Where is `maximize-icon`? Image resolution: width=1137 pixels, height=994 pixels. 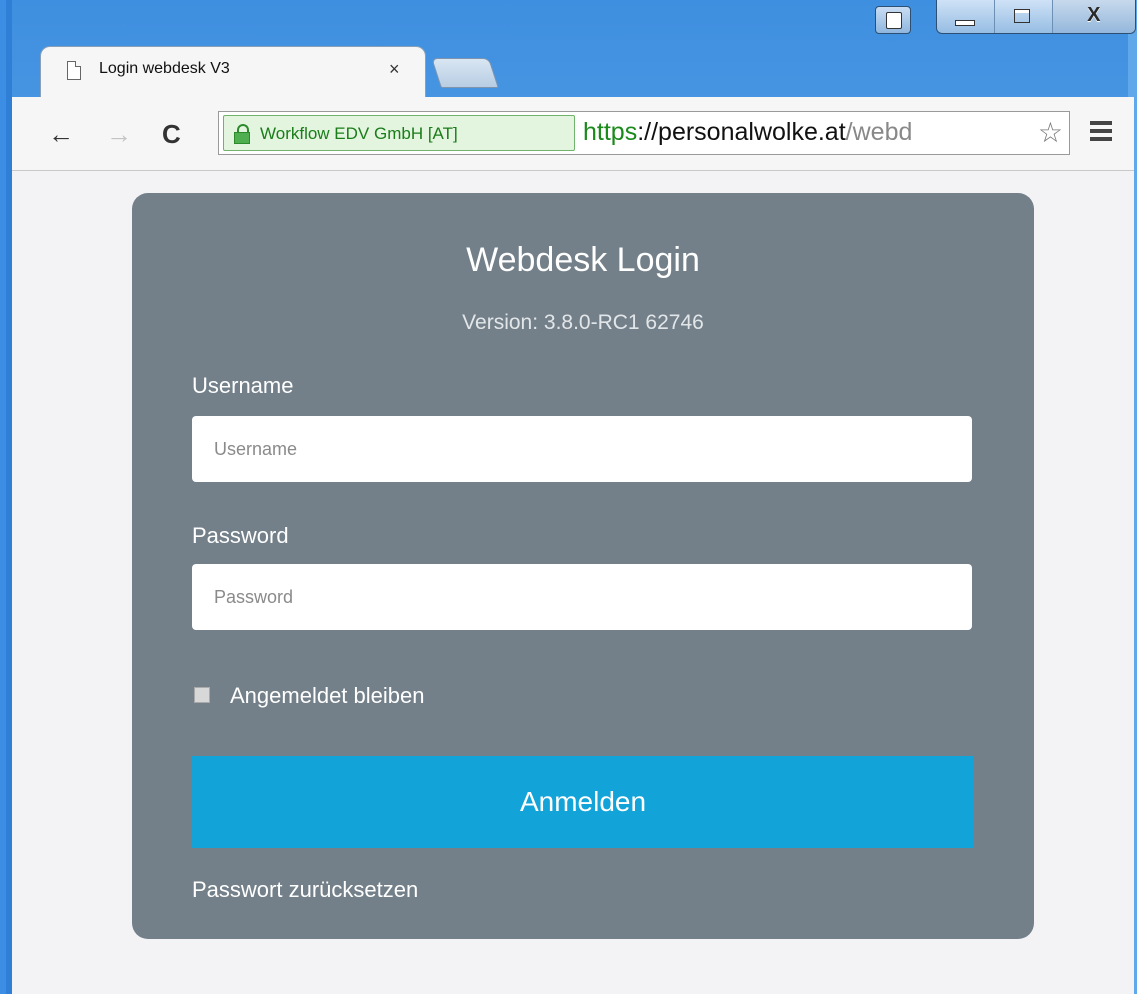
maximize-icon is located at coordinates (1021, 16).